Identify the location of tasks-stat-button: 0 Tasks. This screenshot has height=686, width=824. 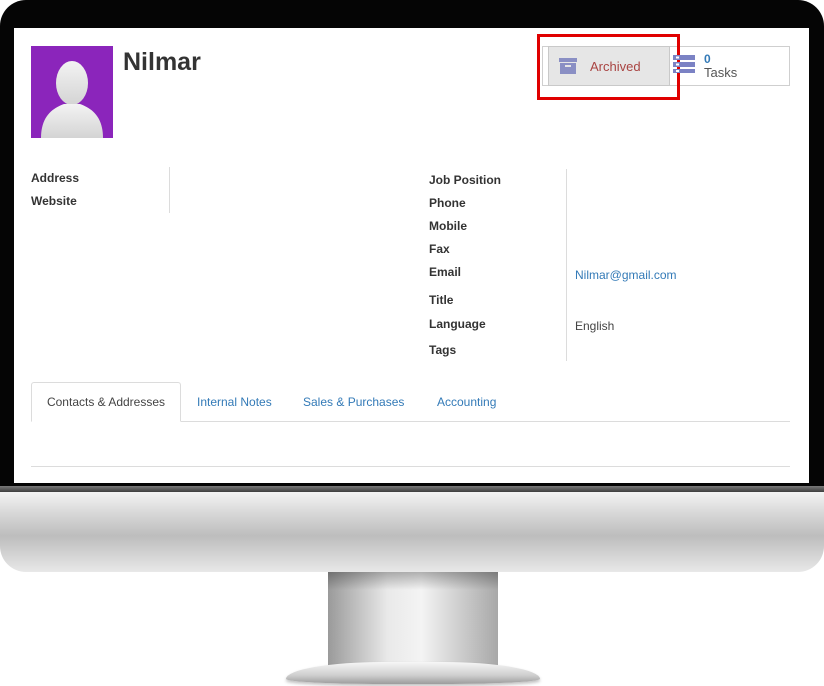
(730, 66).